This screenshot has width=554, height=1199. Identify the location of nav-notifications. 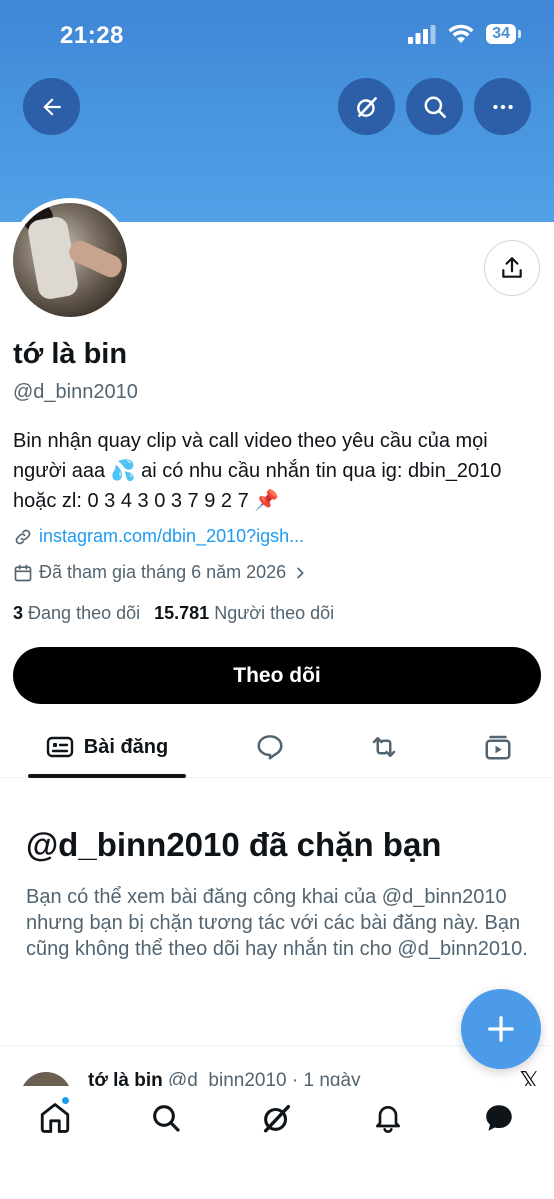
(388, 1118).